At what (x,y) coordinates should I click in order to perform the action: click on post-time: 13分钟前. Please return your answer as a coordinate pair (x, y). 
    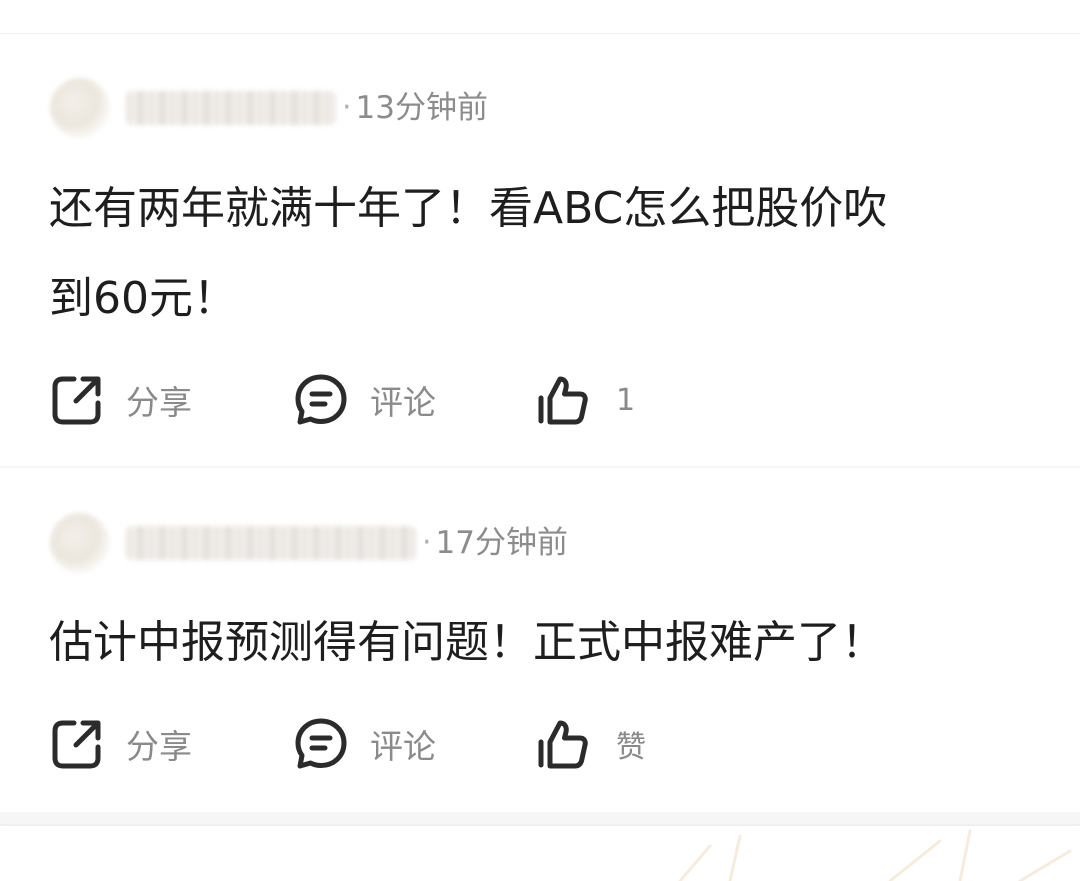
    Looking at the image, I should click on (421, 107).